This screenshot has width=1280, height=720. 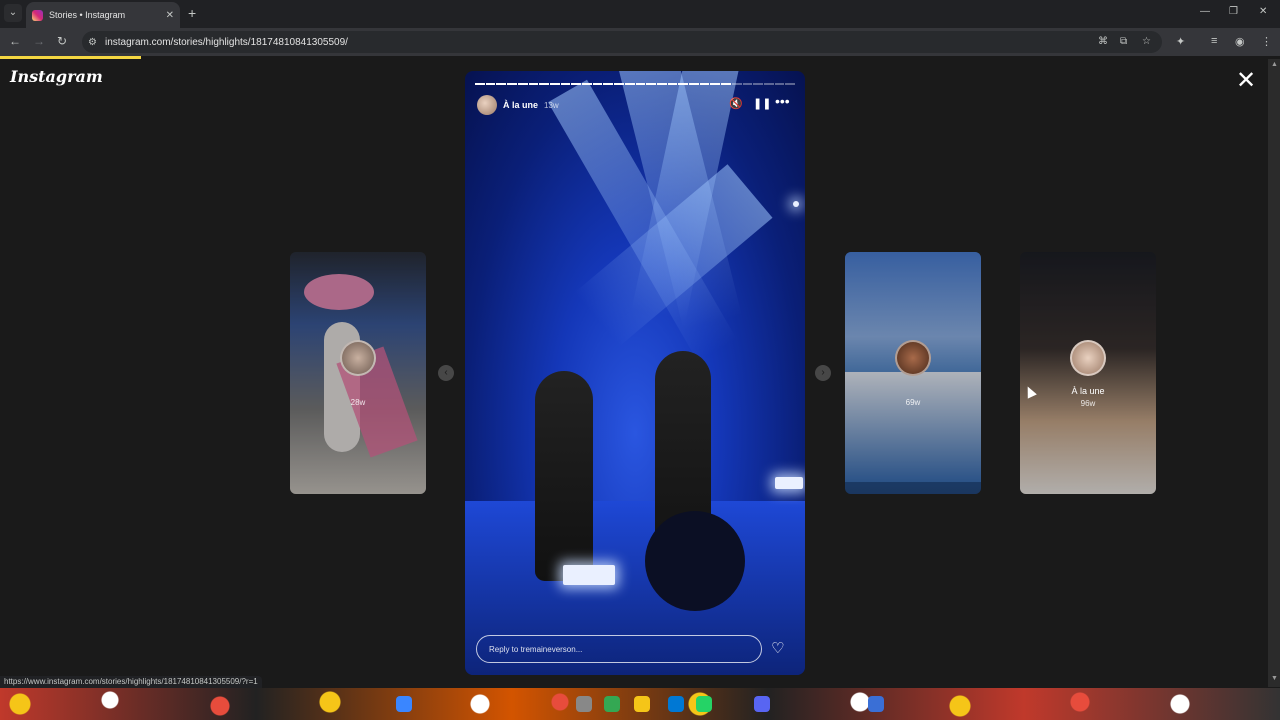 I want to click on story-header: À la une 13w 🔇 ❚❚ •••, so click(x=635, y=105).